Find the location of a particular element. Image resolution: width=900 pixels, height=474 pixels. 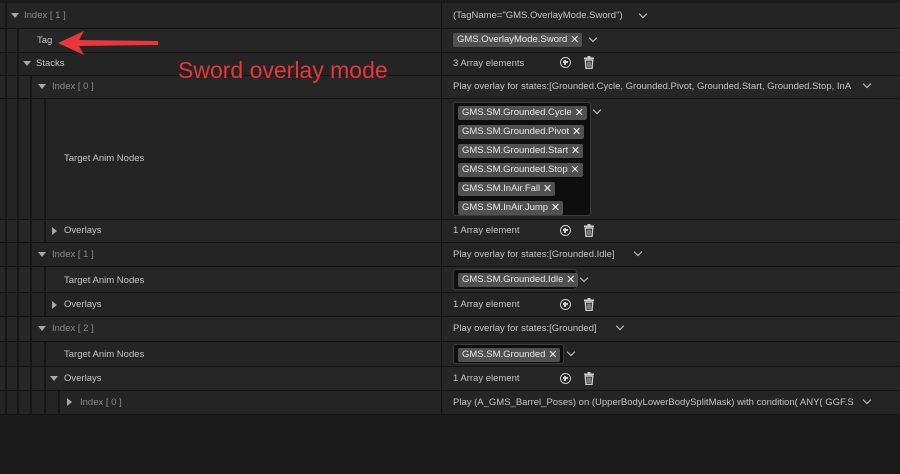

tag-pill: GMS.SM.InAir.Fall ✕ is located at coordinates (507, 189).